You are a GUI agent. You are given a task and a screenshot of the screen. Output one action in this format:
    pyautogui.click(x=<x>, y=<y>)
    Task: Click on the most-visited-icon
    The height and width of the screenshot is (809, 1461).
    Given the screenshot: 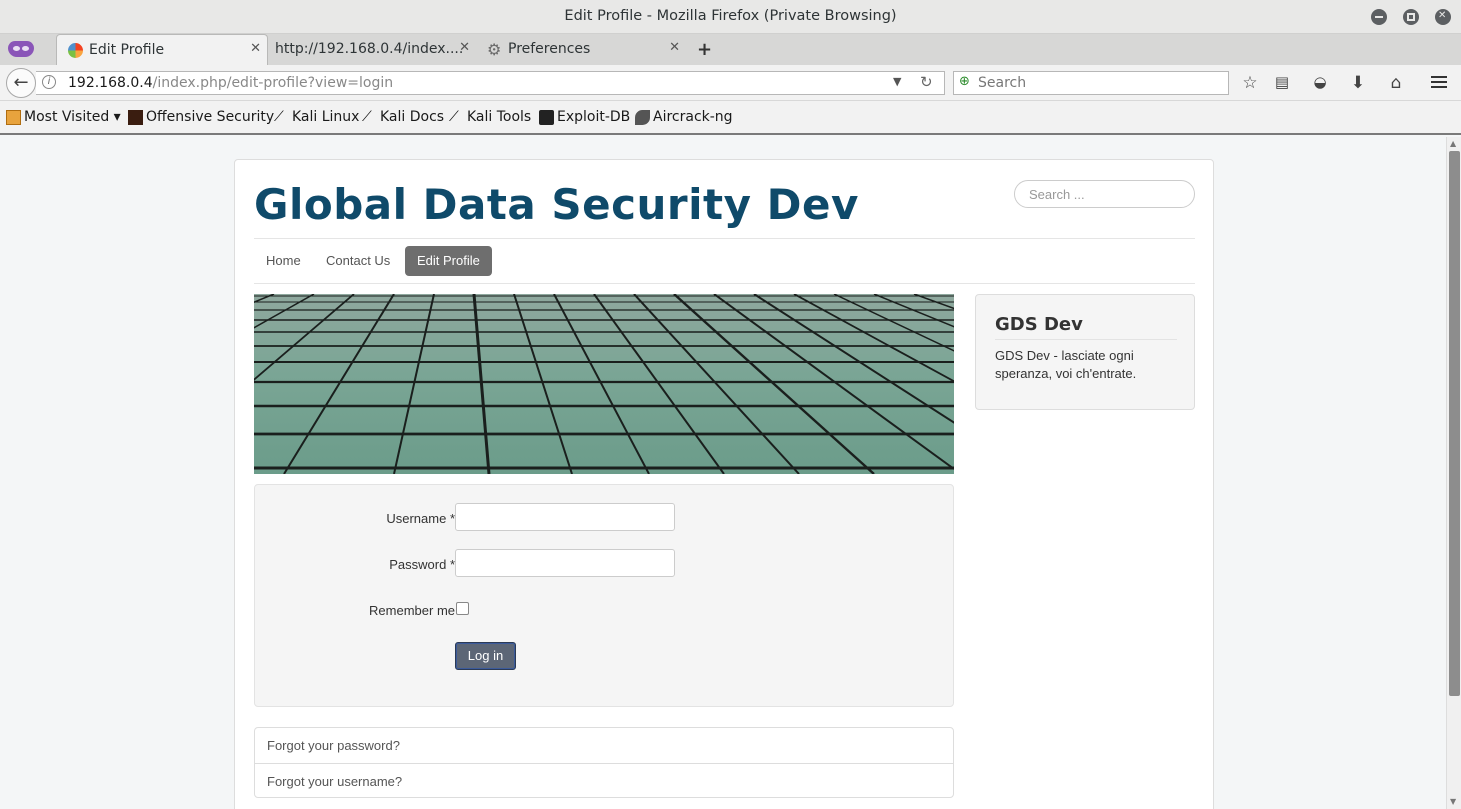 What is the action you would take?
    pyautogui.click(x=13, y=117)
    